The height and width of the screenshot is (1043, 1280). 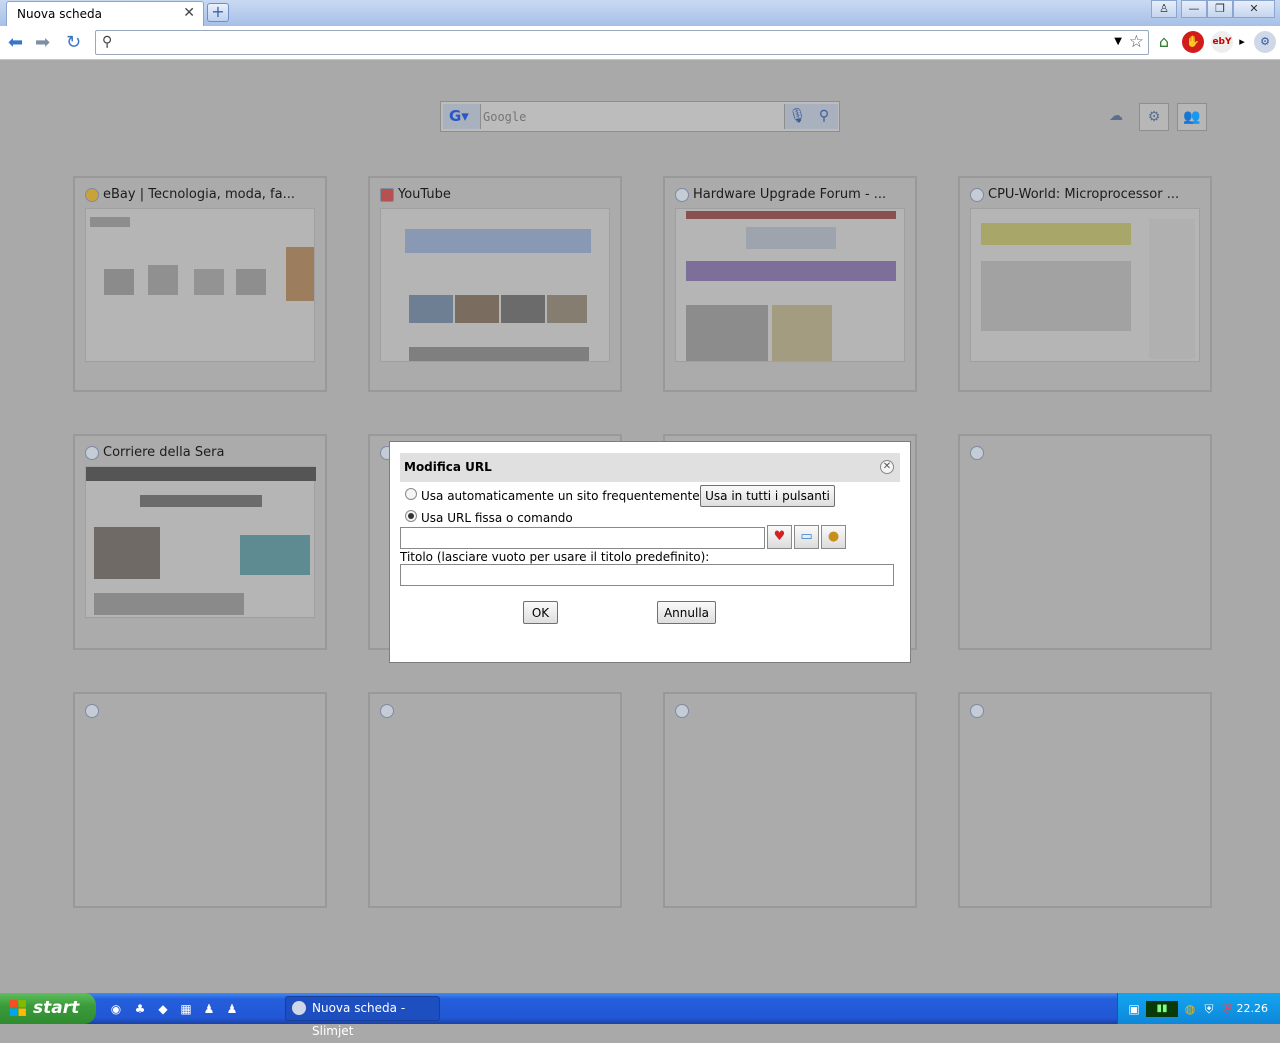 I want to click on ebay-favicon-icon, so click(x=92, y=195).